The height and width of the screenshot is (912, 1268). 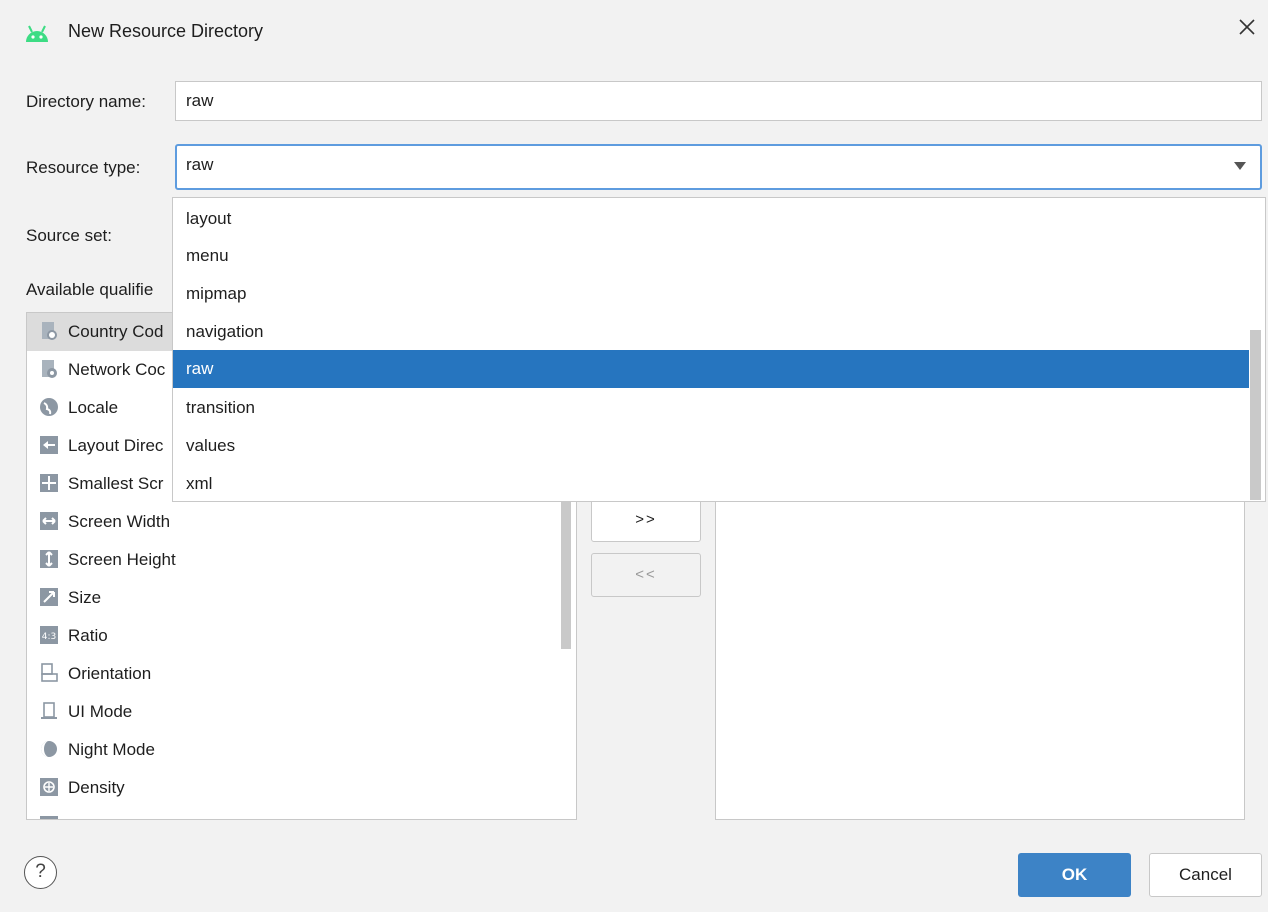 What do you see at coordinates (1255, 415) in the screenshot?
I see `popup-scrollbar` at bounding box center [1255, 415].